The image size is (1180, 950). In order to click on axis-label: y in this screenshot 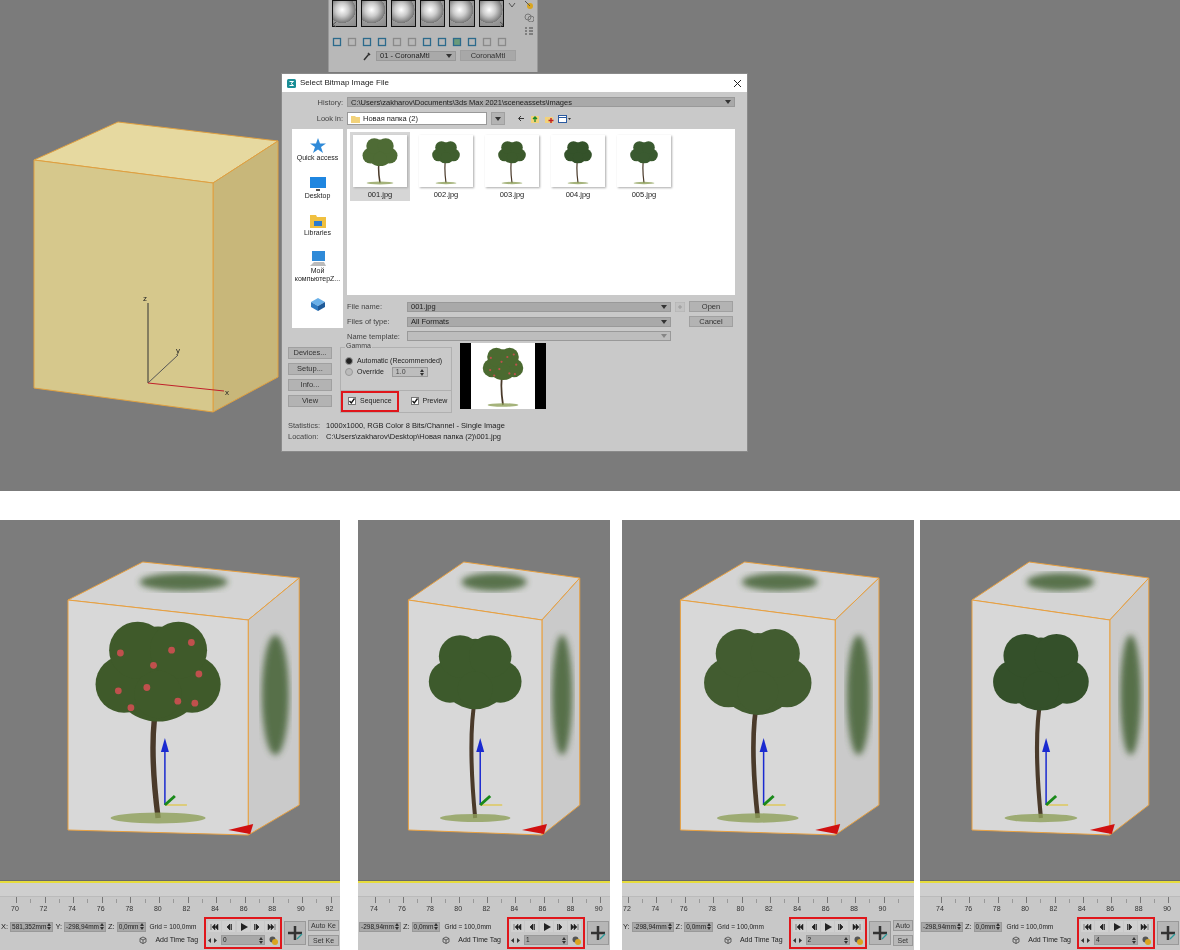, I will do `click(178, 350)`.